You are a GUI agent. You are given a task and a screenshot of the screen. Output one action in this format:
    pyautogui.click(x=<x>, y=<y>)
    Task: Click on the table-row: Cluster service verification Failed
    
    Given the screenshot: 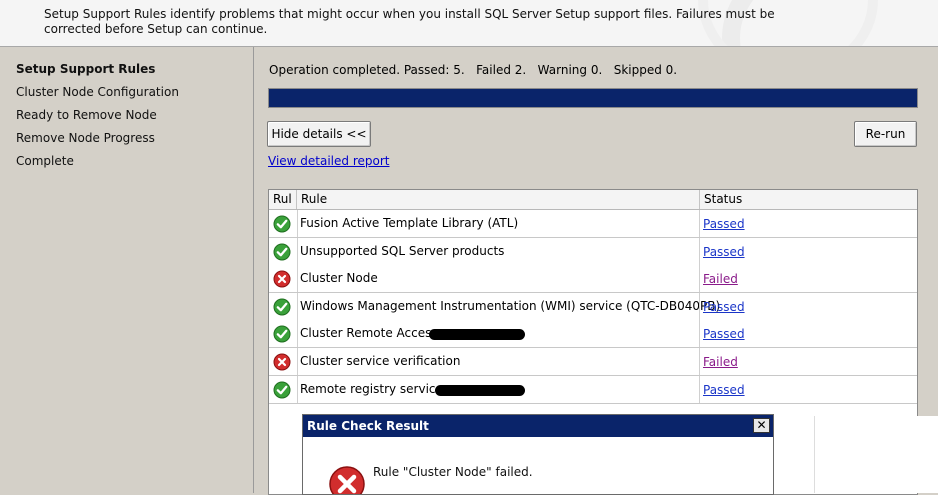 What is the action you would take?
    pyautogui.click(x=593, y=362)
    